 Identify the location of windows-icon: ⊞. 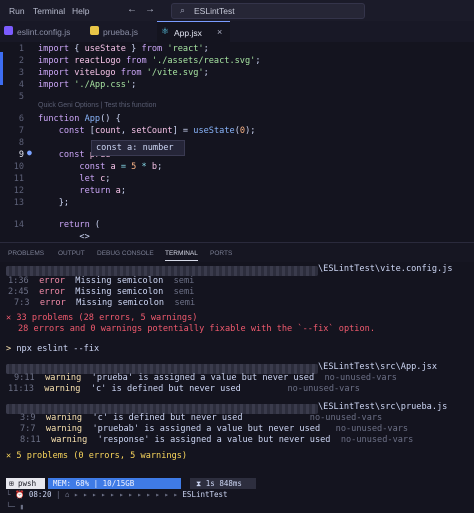
(11, 483).